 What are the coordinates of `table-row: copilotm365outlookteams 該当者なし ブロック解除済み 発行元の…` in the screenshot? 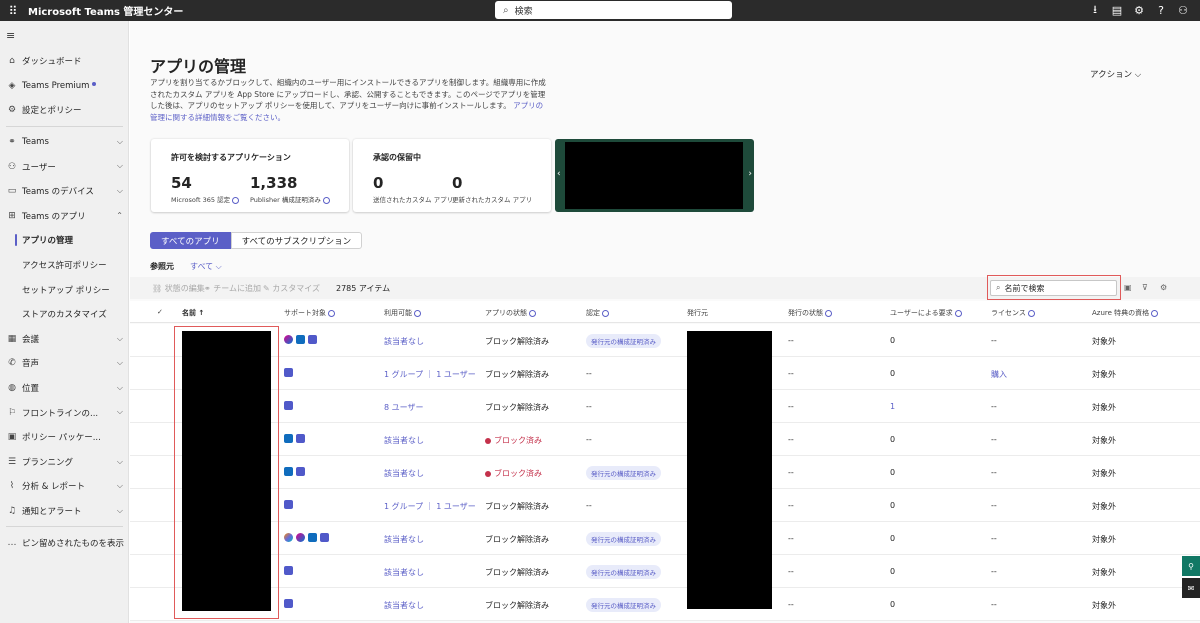 It's located at (665, 538).